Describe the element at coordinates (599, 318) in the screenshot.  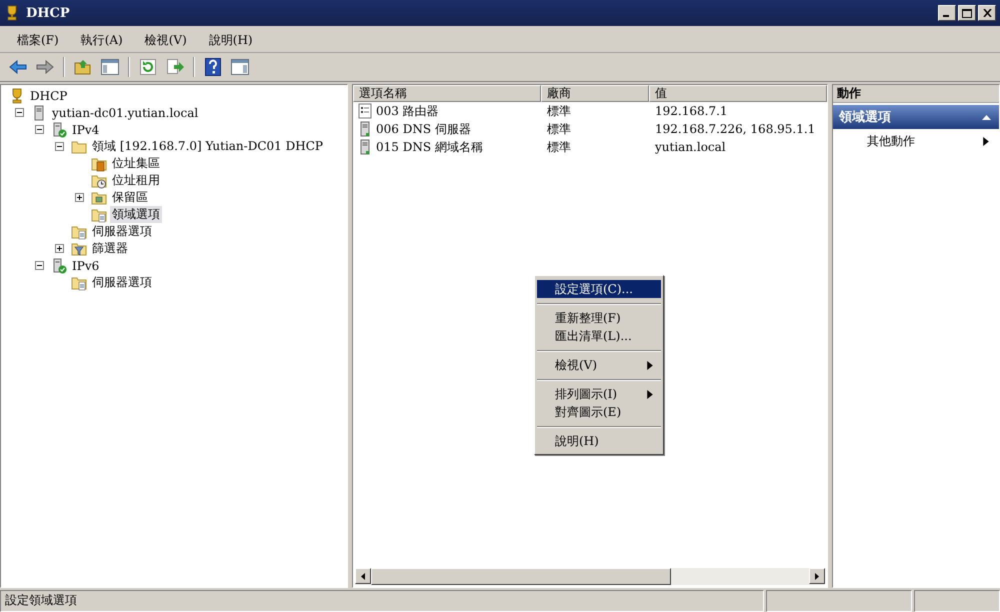
I see `context-menu-item: 重新整理(F)` at that location.